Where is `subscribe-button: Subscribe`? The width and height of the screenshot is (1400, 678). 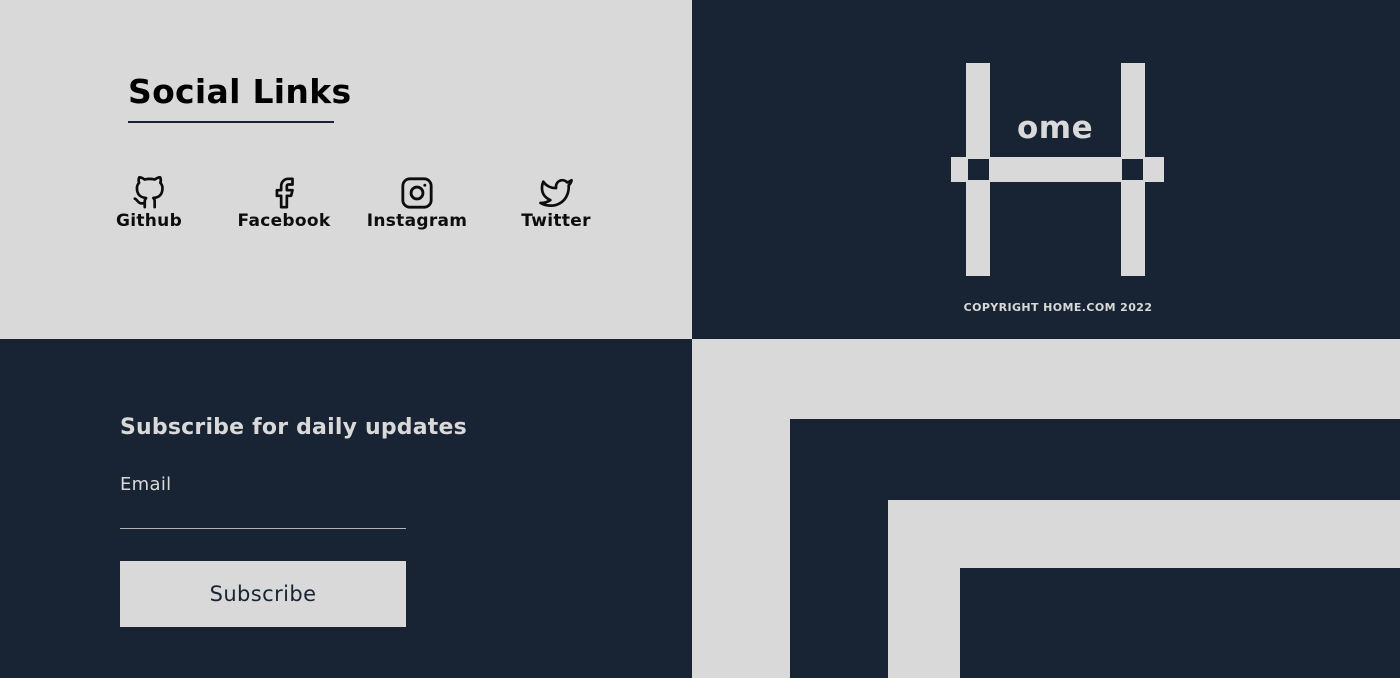 subscribe-button: Subscribe is located at coordinates (263, 594).